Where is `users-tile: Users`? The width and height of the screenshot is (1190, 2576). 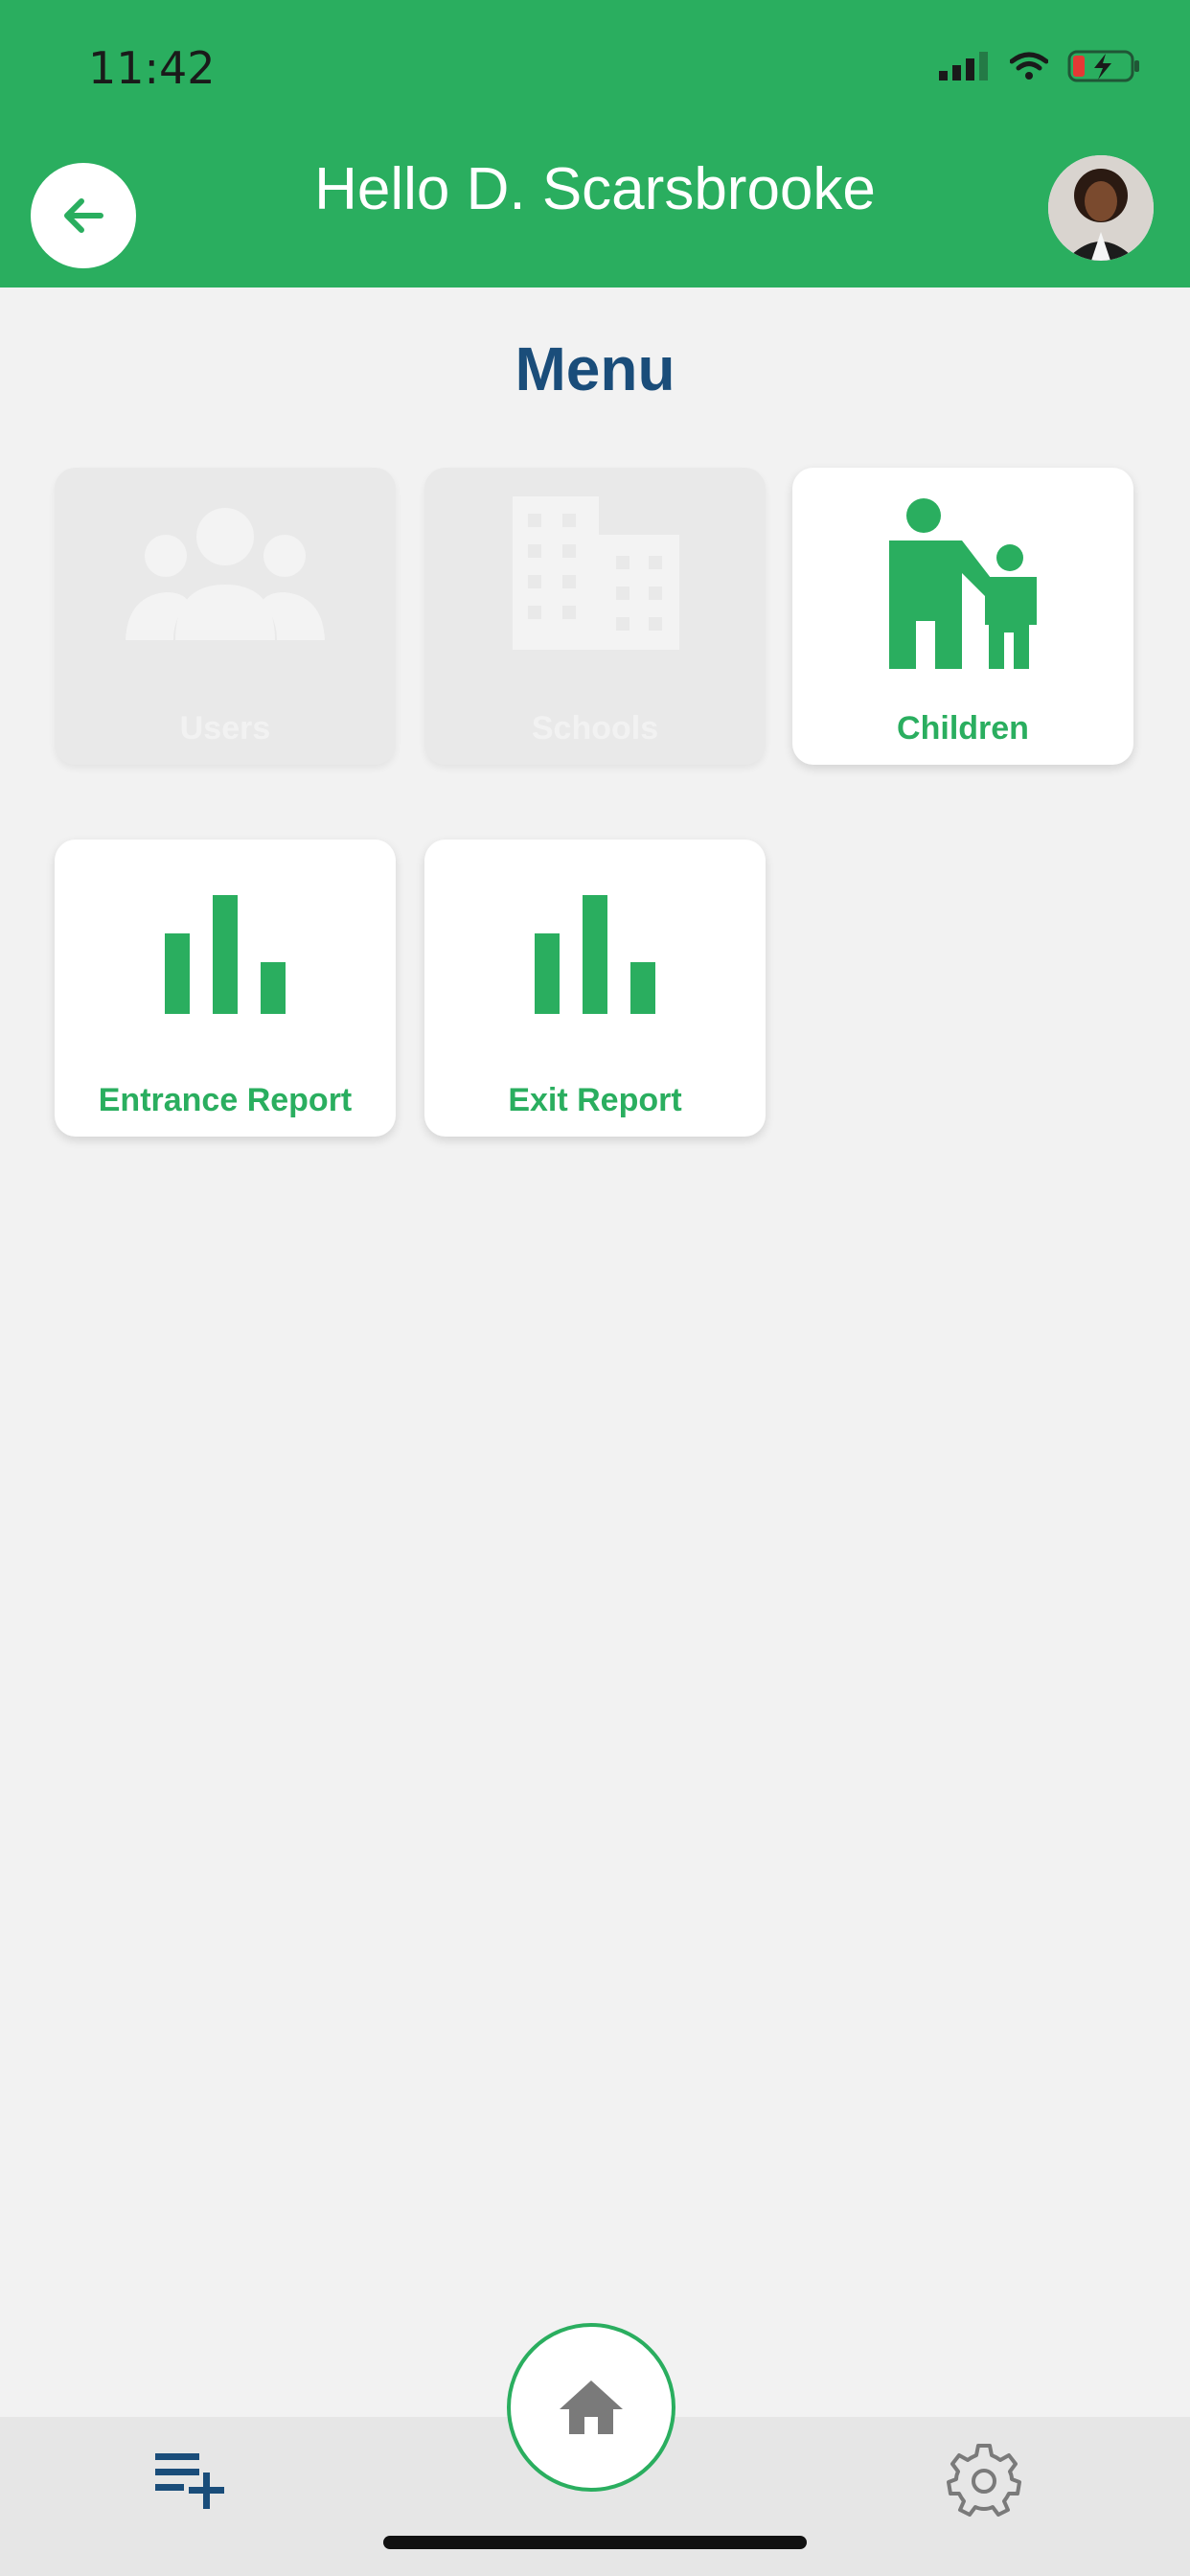 users-tile: Users is located at coordinates (226, 616).